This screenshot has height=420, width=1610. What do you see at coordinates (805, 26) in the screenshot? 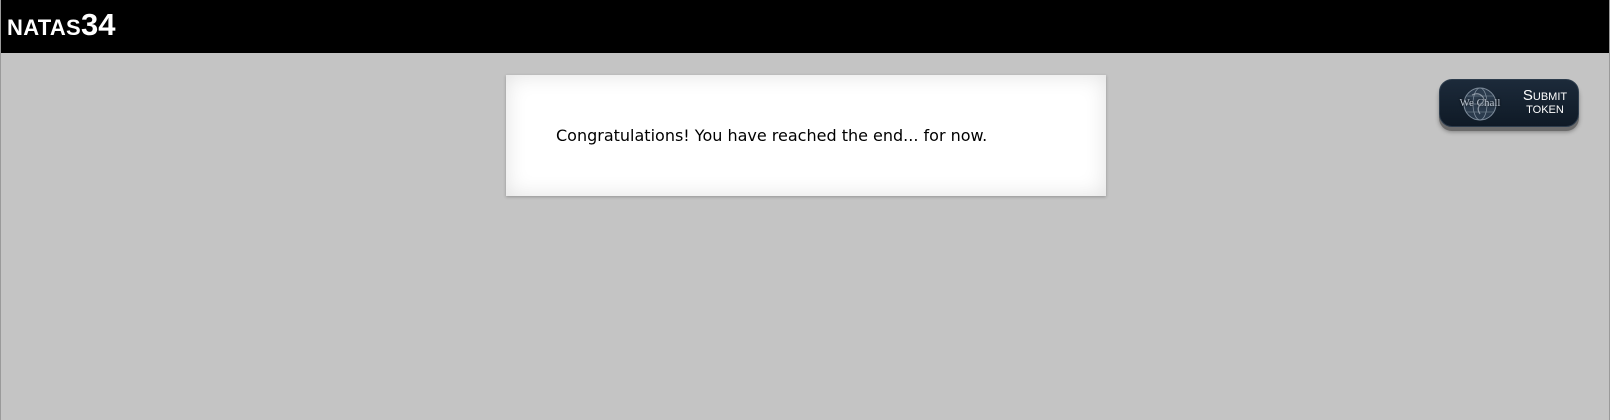
I see `header-bar: NATAS34` at bounding box center [805, 26].